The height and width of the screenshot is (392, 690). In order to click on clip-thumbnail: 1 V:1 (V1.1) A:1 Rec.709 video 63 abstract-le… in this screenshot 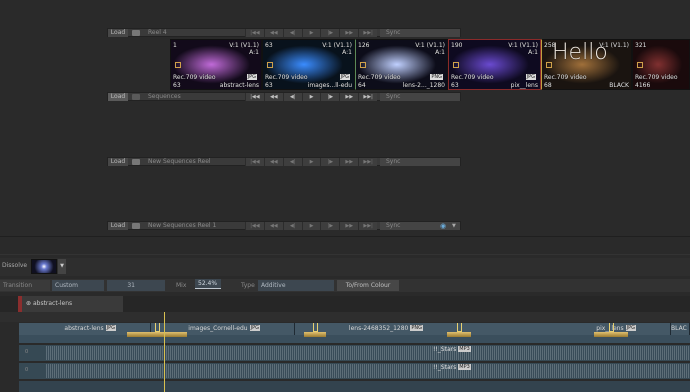, I will do `click(216, 64)`.